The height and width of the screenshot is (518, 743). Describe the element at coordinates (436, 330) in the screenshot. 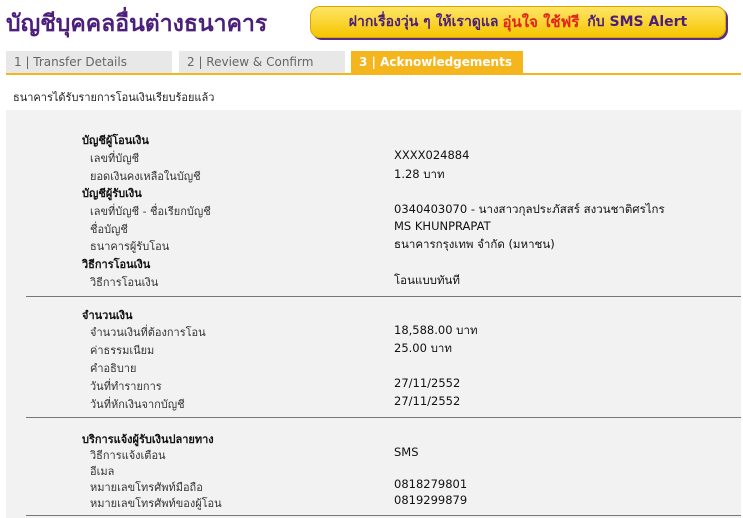

I see `amount-value: 18,588.00 บาท` at that location.